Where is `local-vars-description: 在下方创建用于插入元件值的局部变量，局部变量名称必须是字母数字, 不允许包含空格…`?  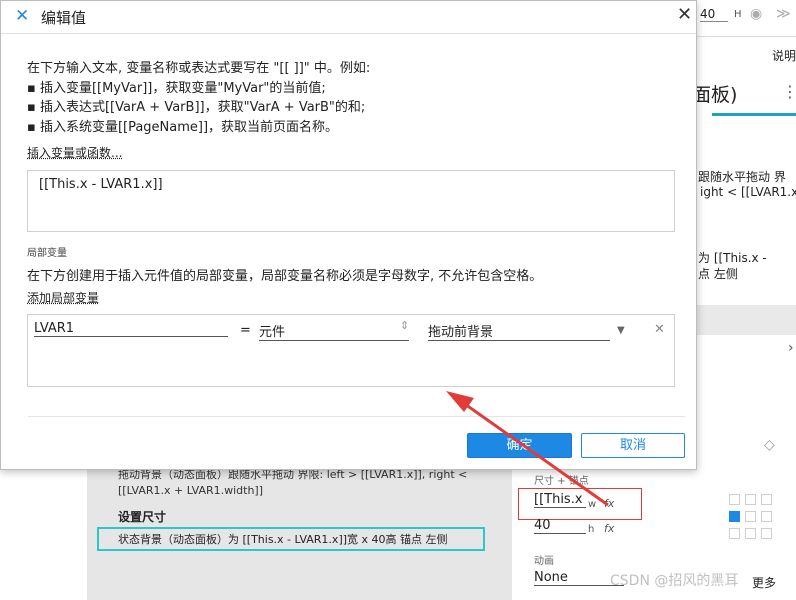
local-vars-description: 在下方创建用于插入元件值的局部变量，局部变量名称必须是字母数字, 不允许包含空格… is located at coordinates (285, 276).